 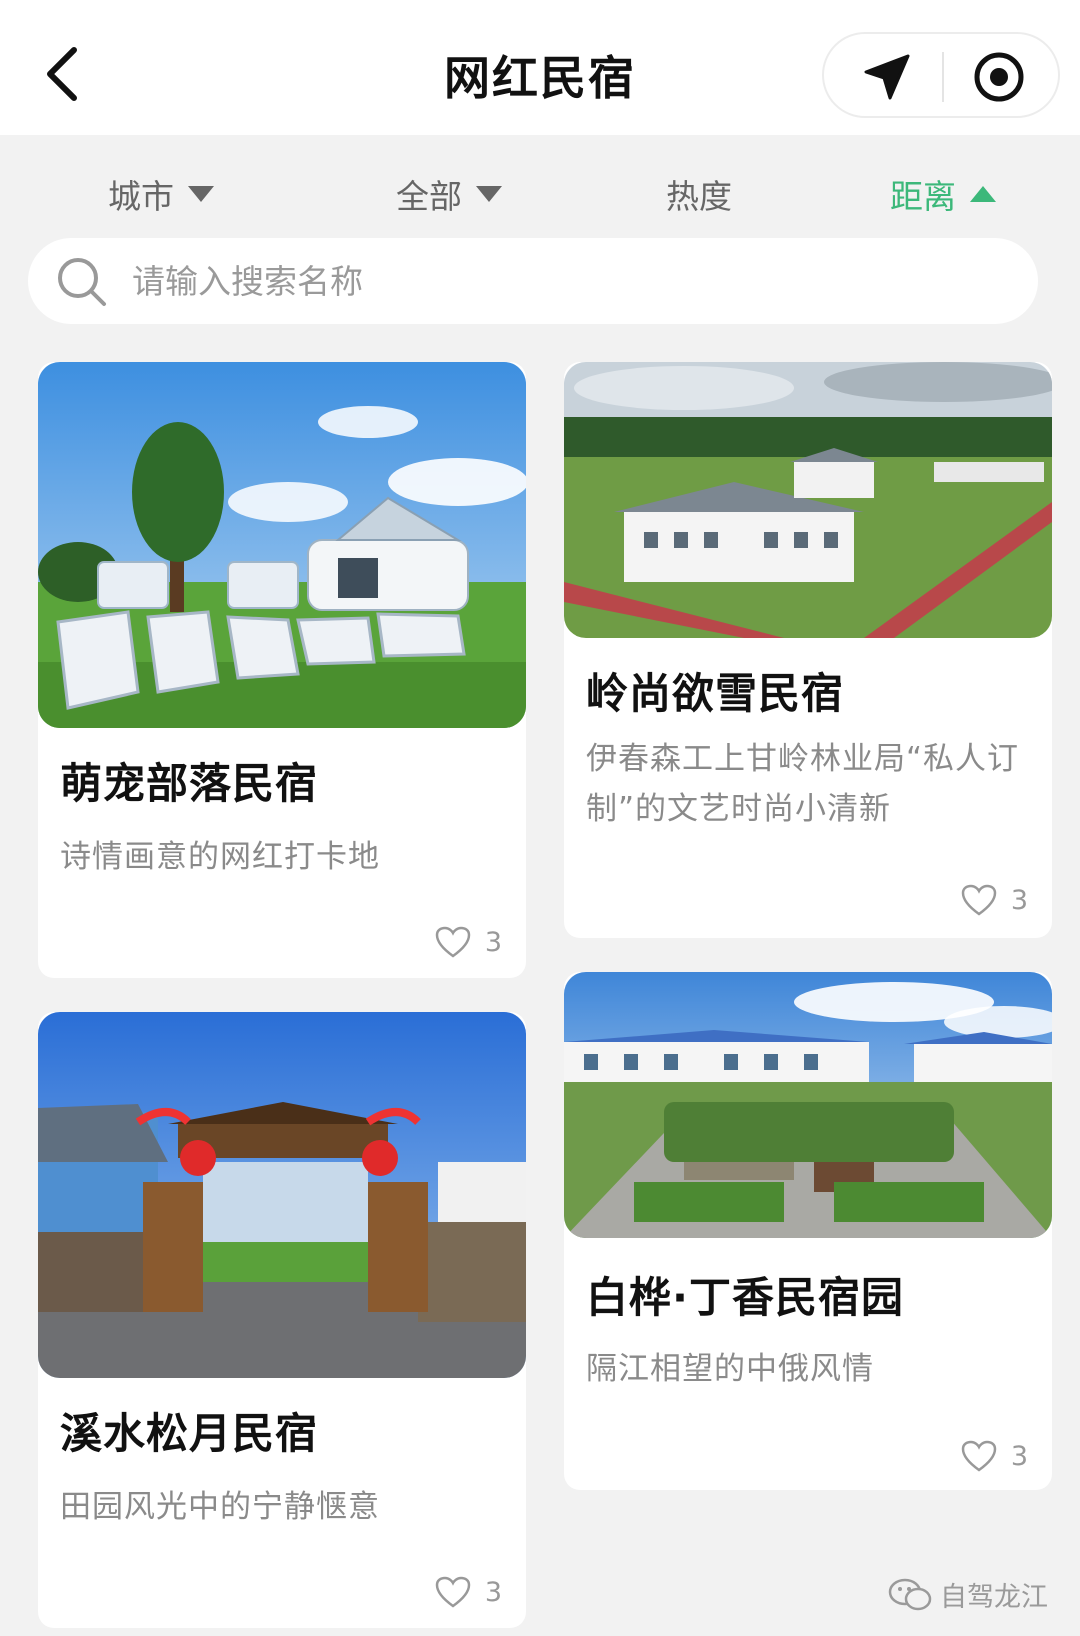 I want to click on wechat-icon, so click(x=910, y=1594).